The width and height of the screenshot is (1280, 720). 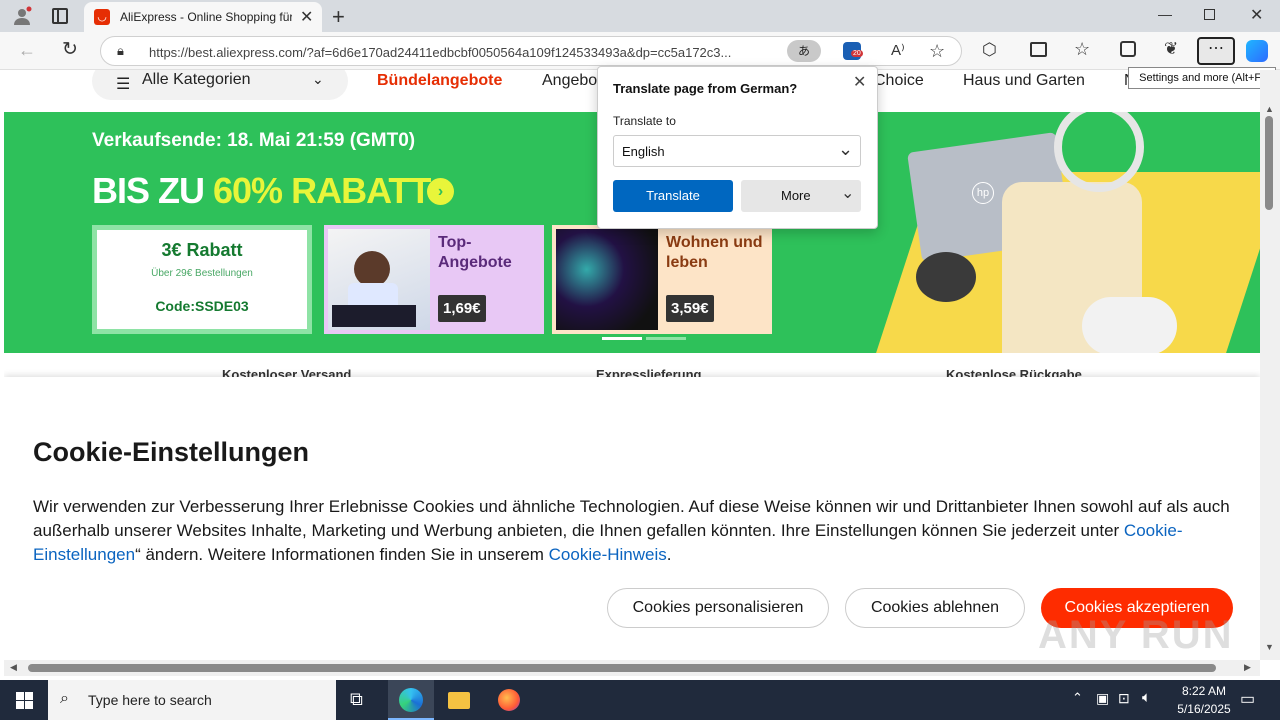 What do you see at coordinates (608, 554) in the screenshot?
I see `cookie-notice-link: Cookie-Hinweis` at bounding box center [608, 554].